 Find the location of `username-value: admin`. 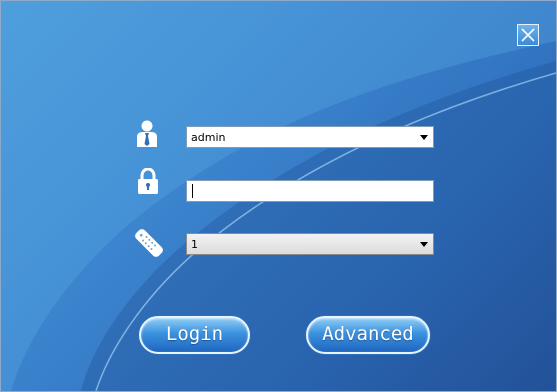

username-value: admin is located at coordinates (208, 137).